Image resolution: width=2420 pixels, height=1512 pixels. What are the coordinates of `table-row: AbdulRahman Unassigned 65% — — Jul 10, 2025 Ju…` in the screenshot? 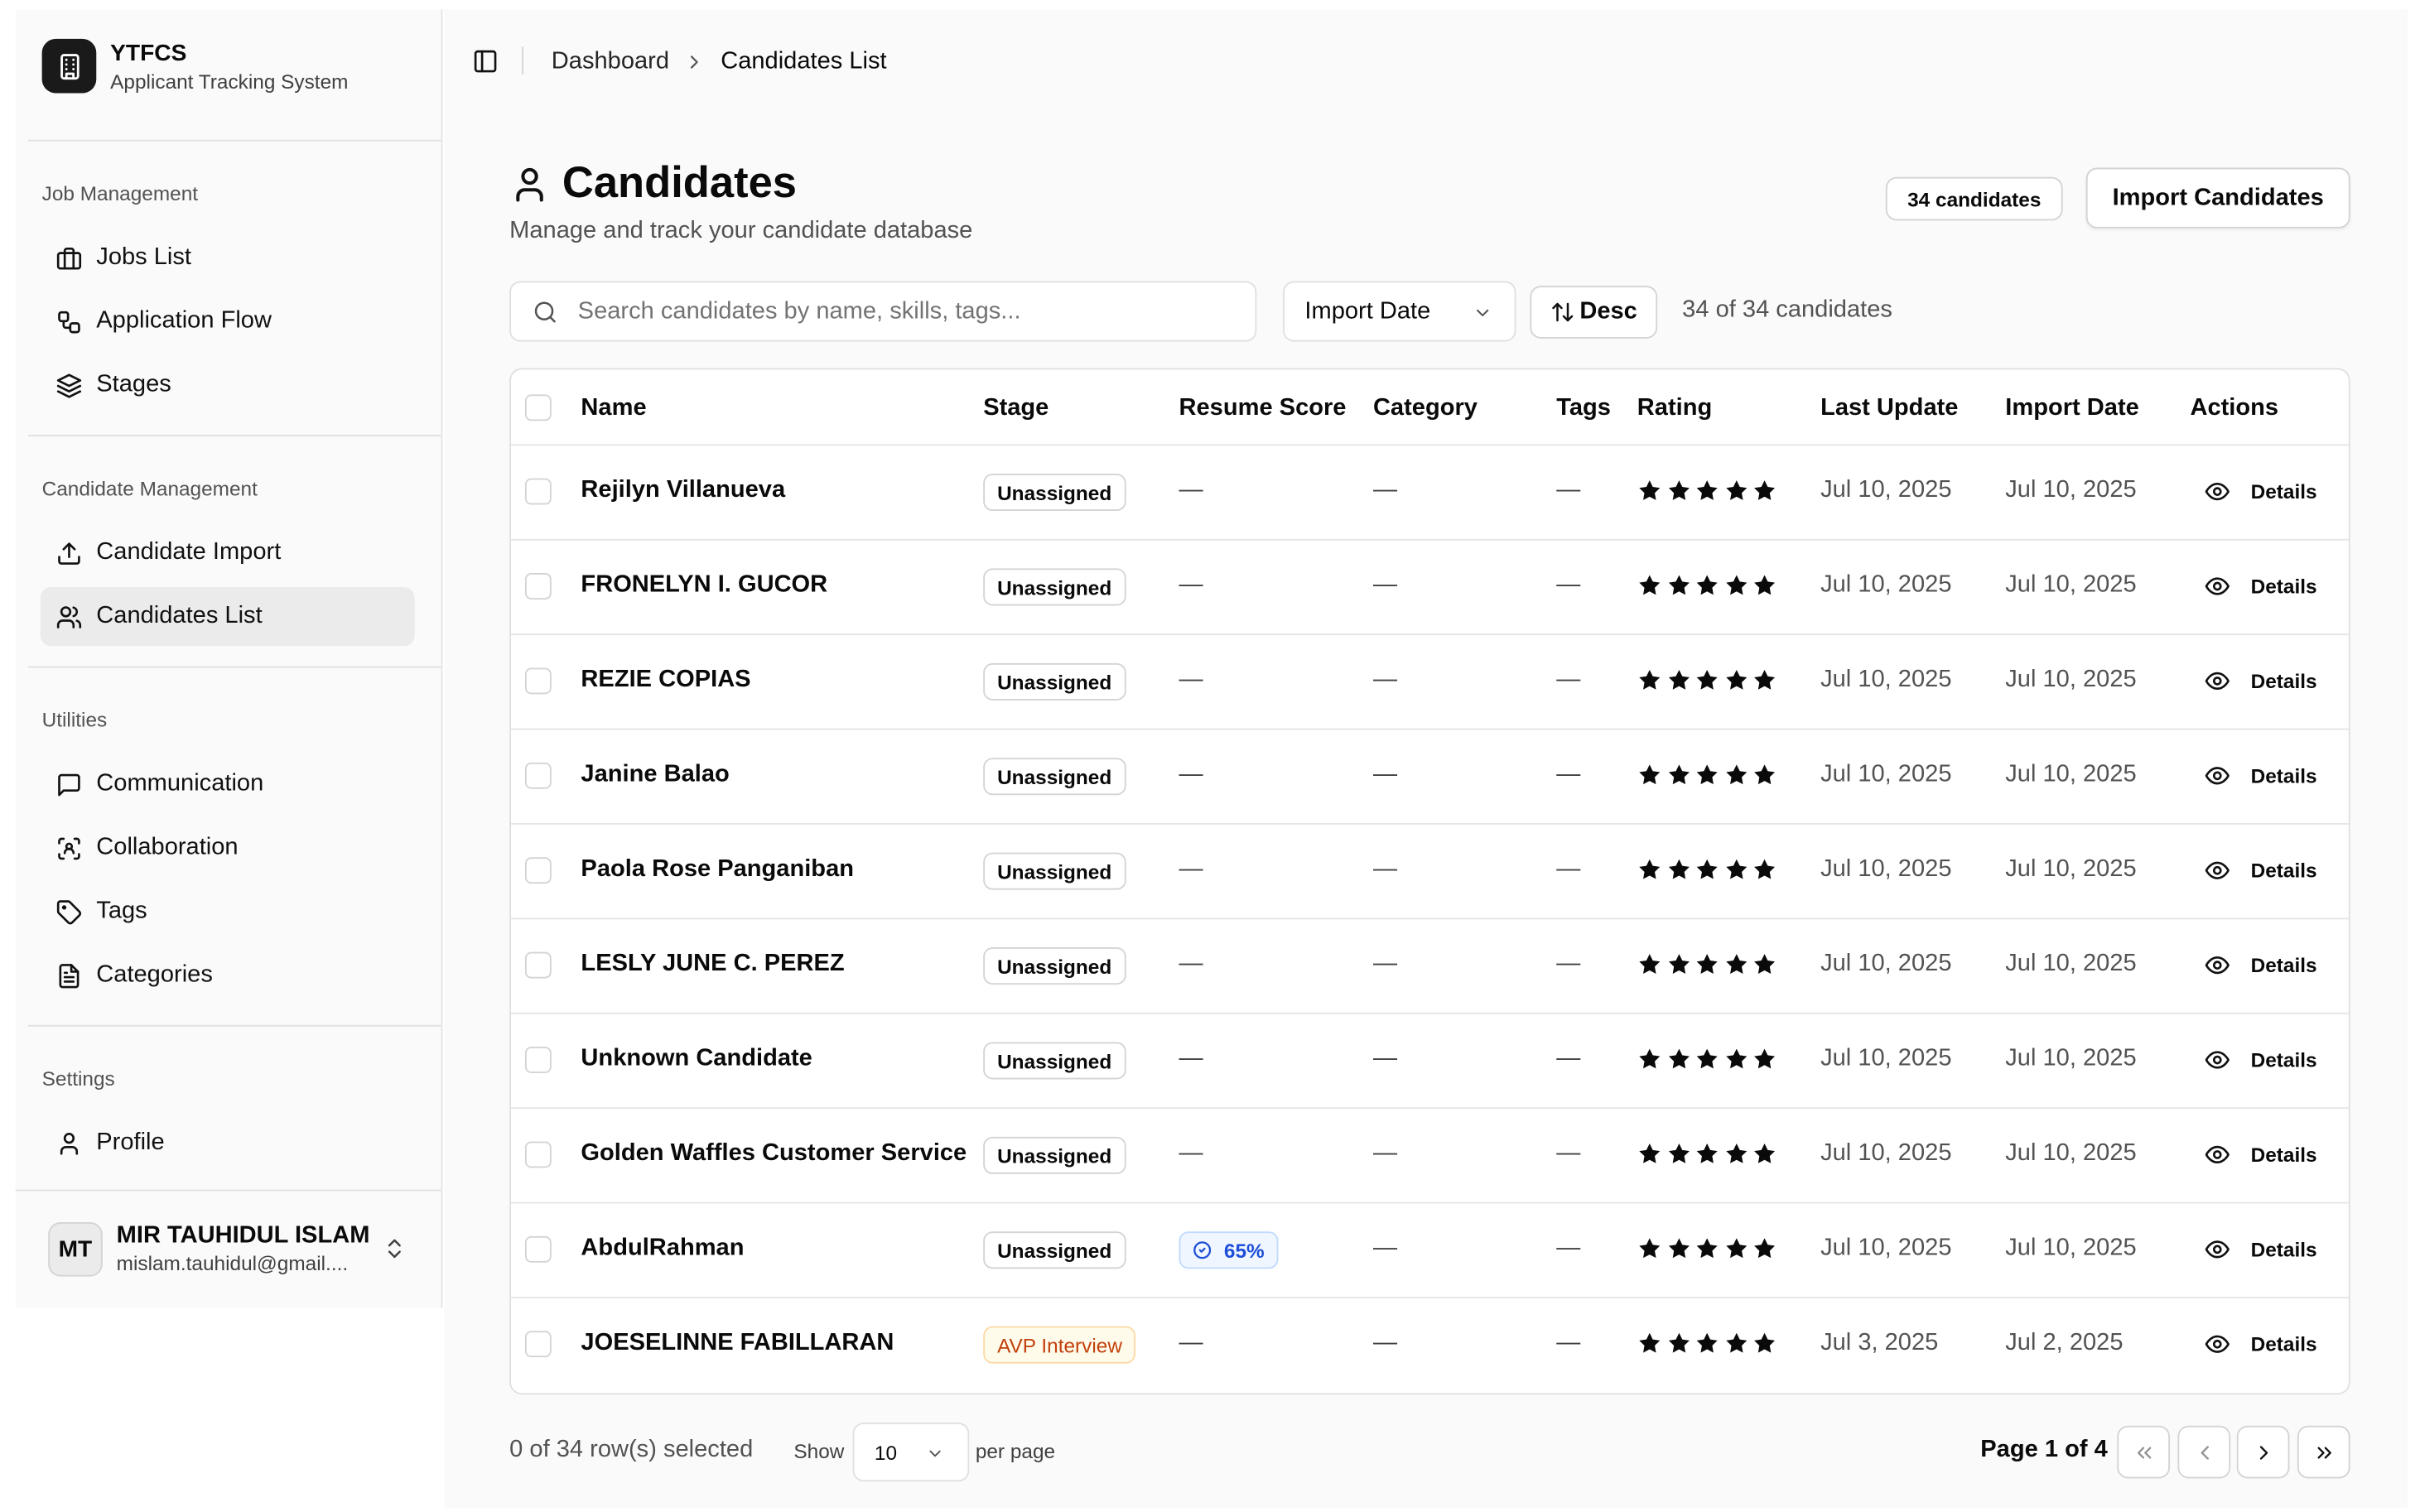 It's located at (1430, 1251).